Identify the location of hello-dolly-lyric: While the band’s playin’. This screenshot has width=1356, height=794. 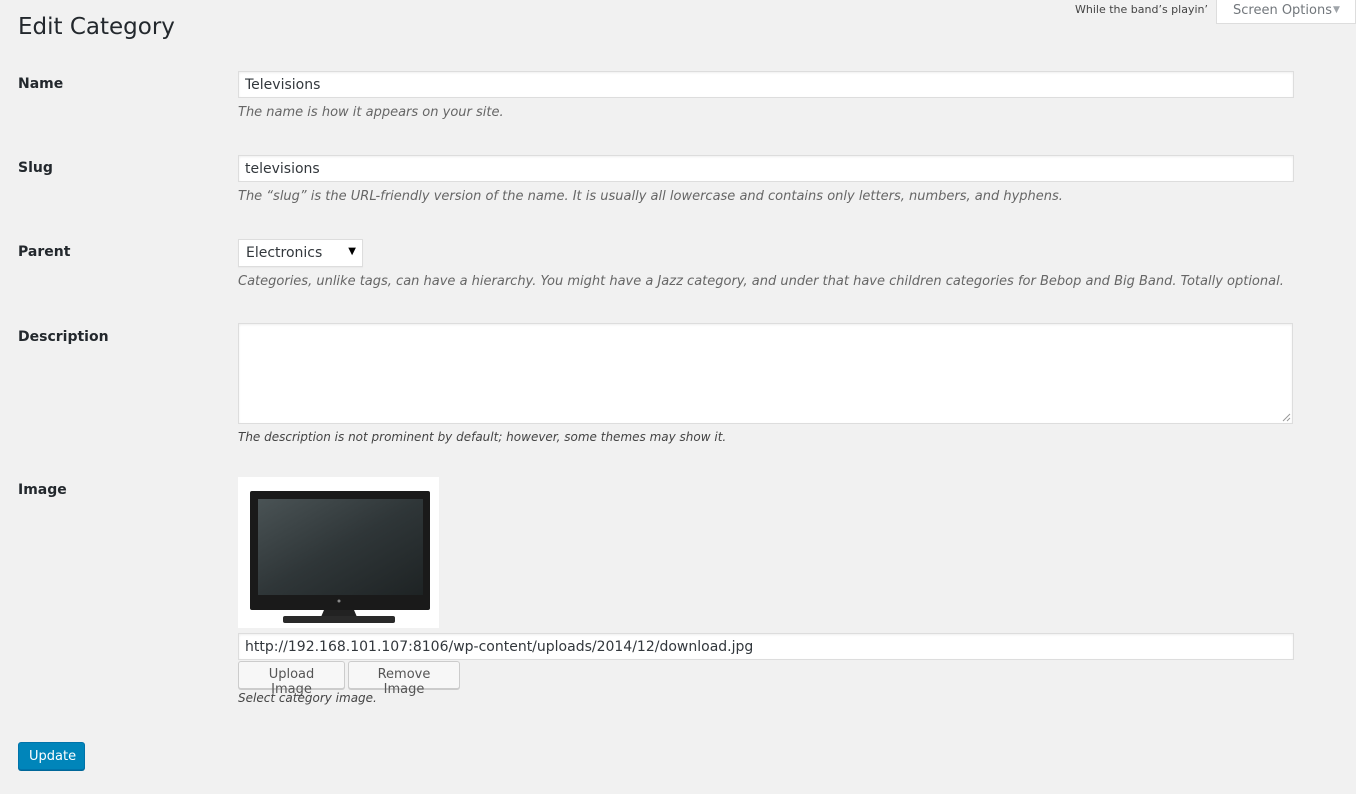
(1141, 9).